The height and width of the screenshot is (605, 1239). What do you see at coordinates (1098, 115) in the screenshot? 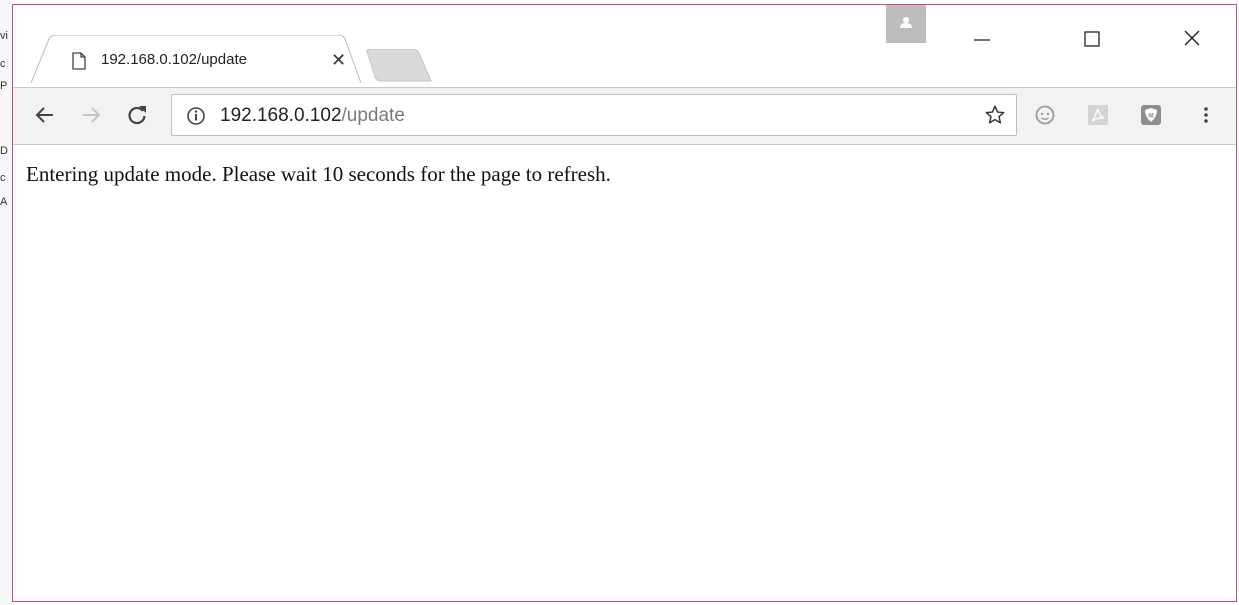
I see `pdf-extension-icon` at bounding box center [1098, 115].